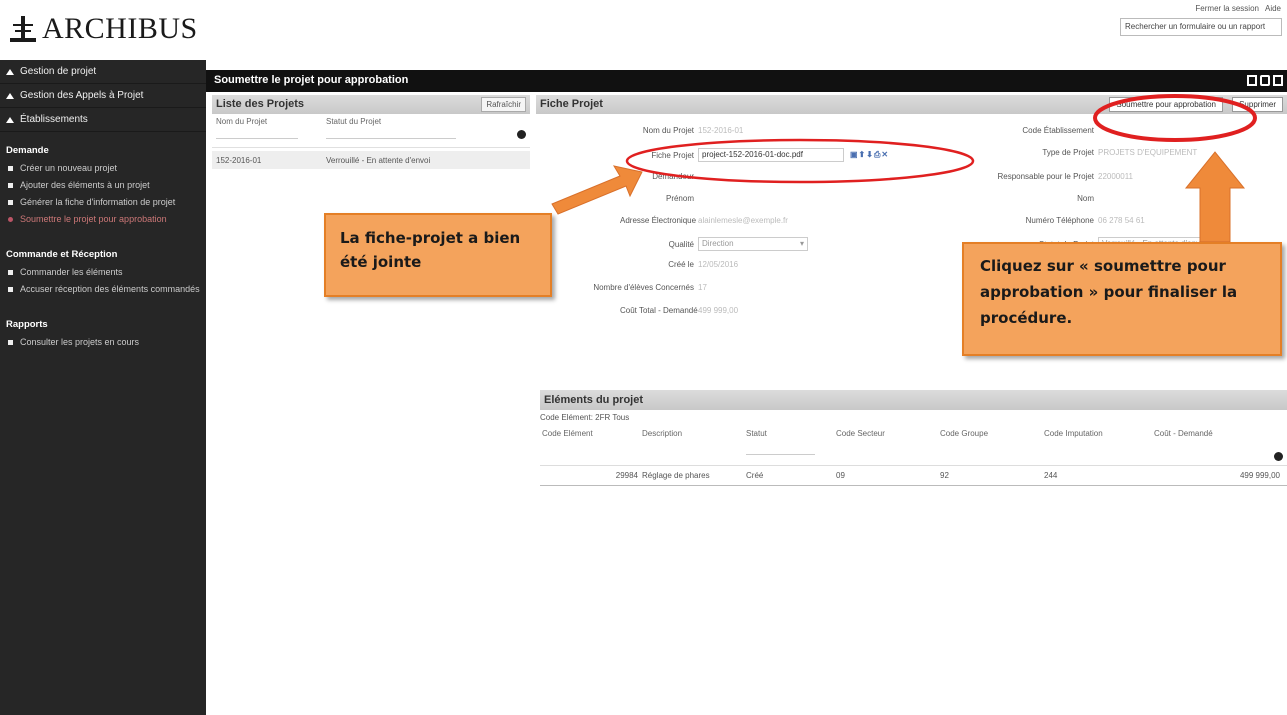  I want to click on highlight-ellipse-fiche, so click(800, 161).